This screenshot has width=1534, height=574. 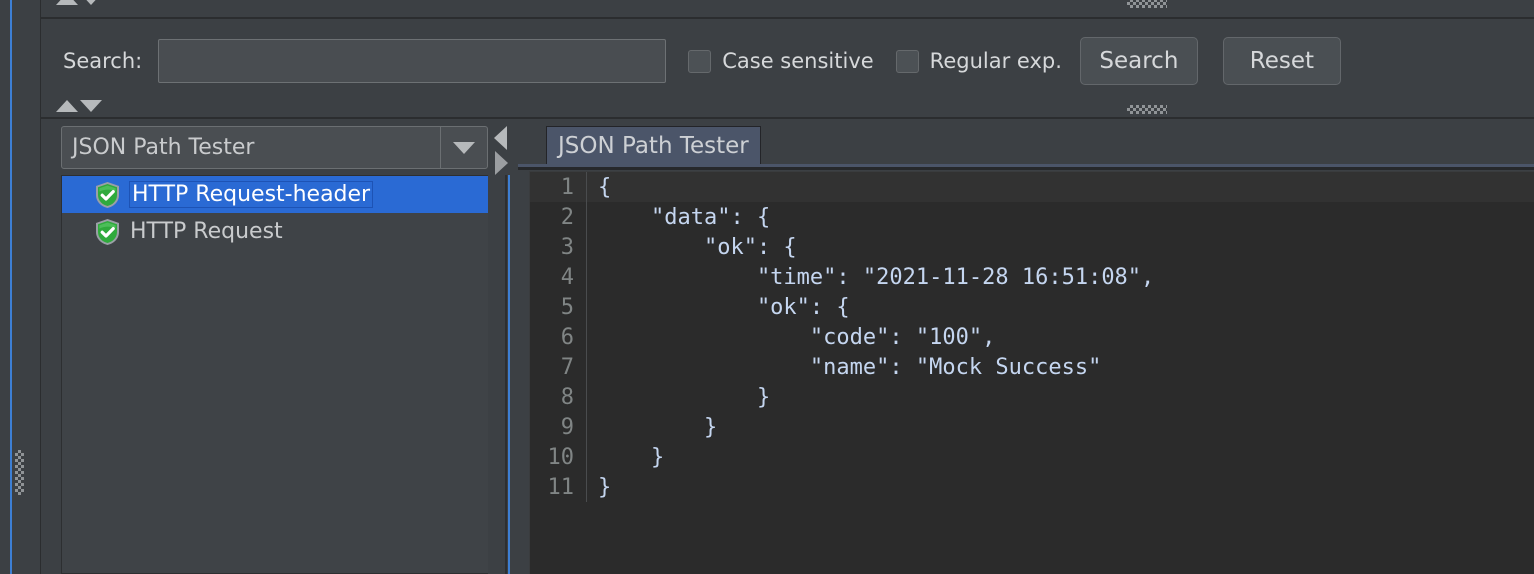 I want to click on tree-item-label: HTTP Request, so click(x=206, y=231).